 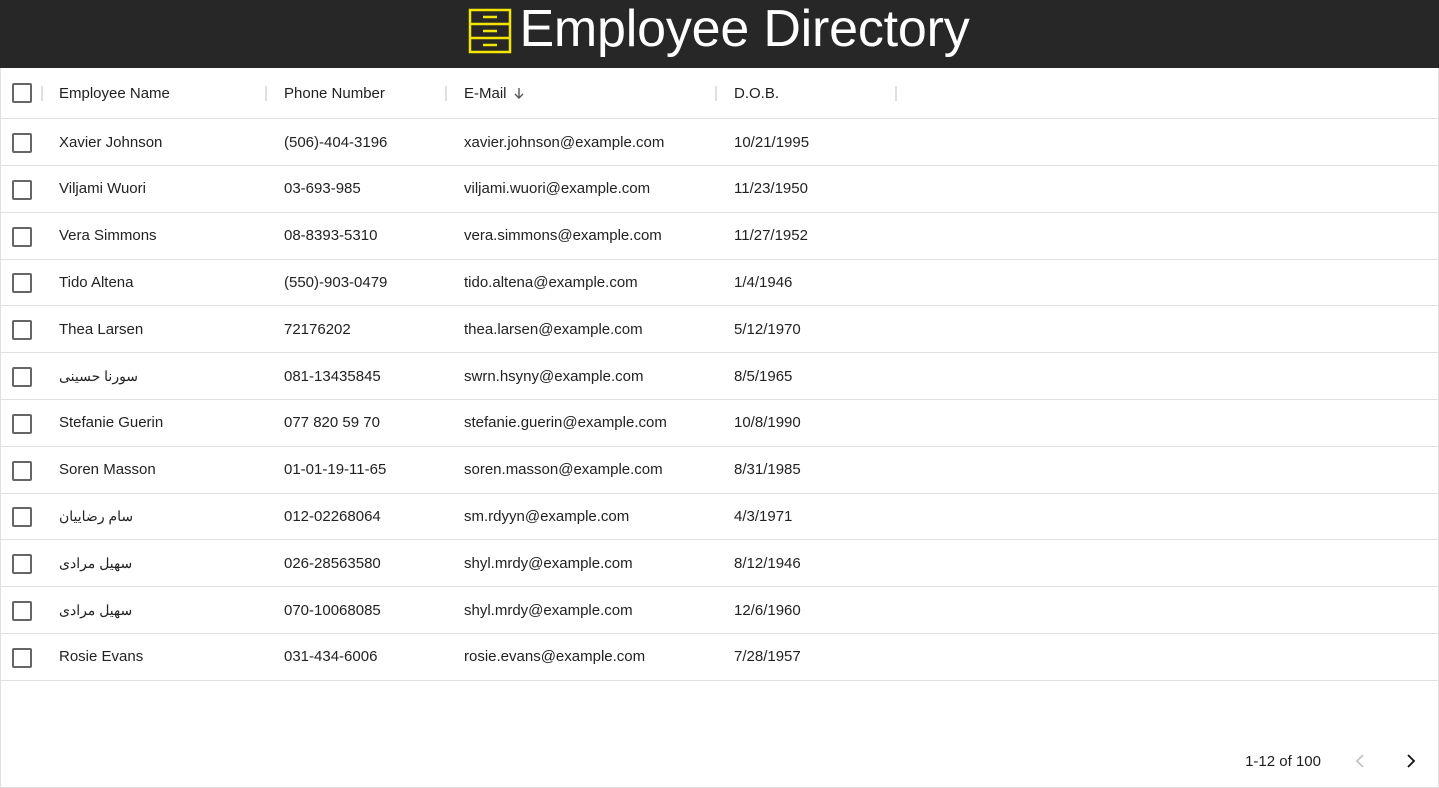 What do you see at coordinates (332, 423) in the screenshot?
I see `cell-phone: 077 820 59 70` at bounding box center [332, 423].